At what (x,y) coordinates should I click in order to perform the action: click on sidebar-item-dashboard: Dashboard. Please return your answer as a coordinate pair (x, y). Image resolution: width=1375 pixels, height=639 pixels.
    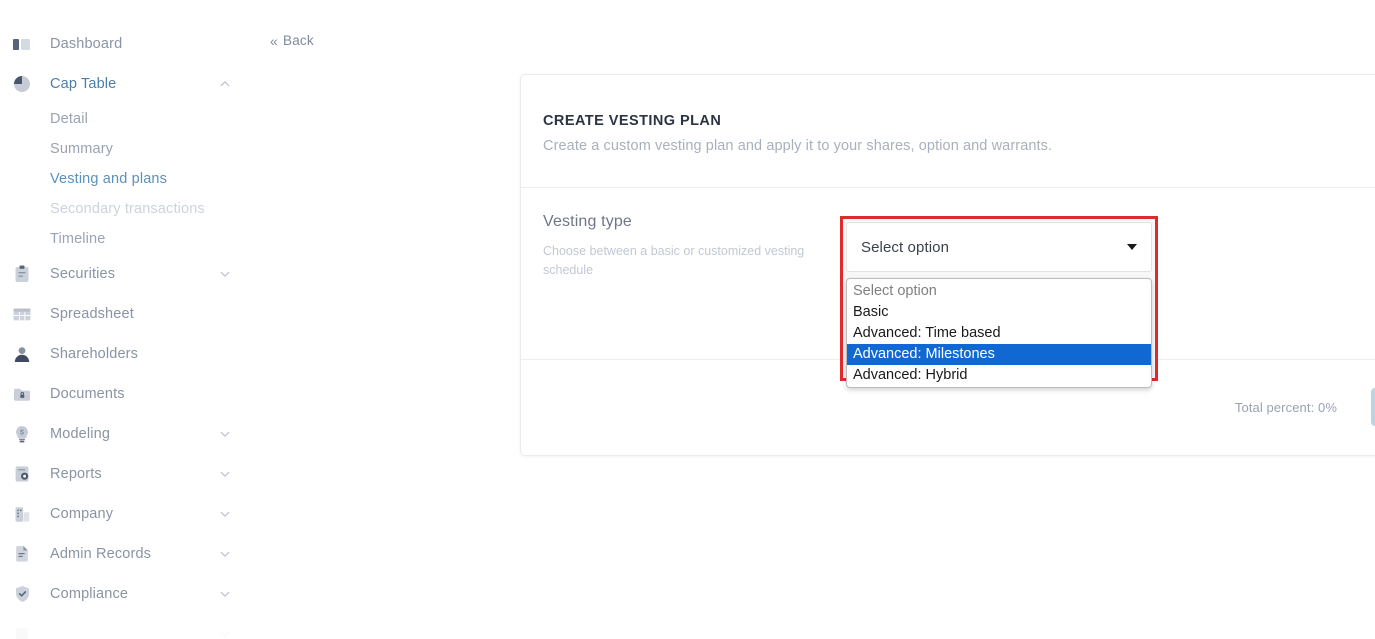
    Looking at the image, I should click on (124, 44).